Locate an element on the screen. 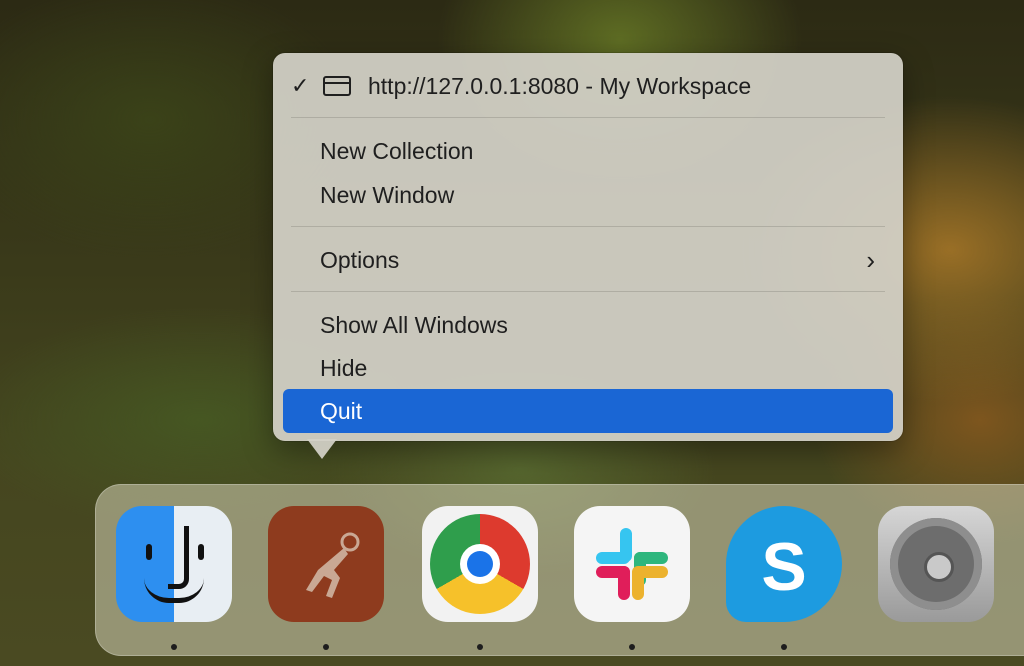 Image resolution: width=1024 pixels, height=666 pixels. menu-item-options: Options › is located at coordinates (588, 260).